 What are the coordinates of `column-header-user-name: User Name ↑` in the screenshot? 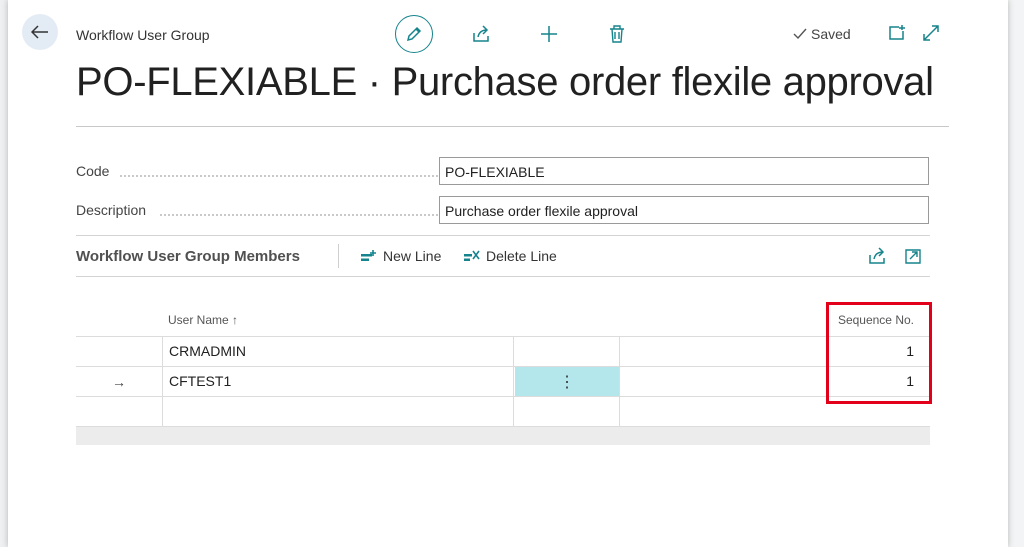 It's located at (203, 320).